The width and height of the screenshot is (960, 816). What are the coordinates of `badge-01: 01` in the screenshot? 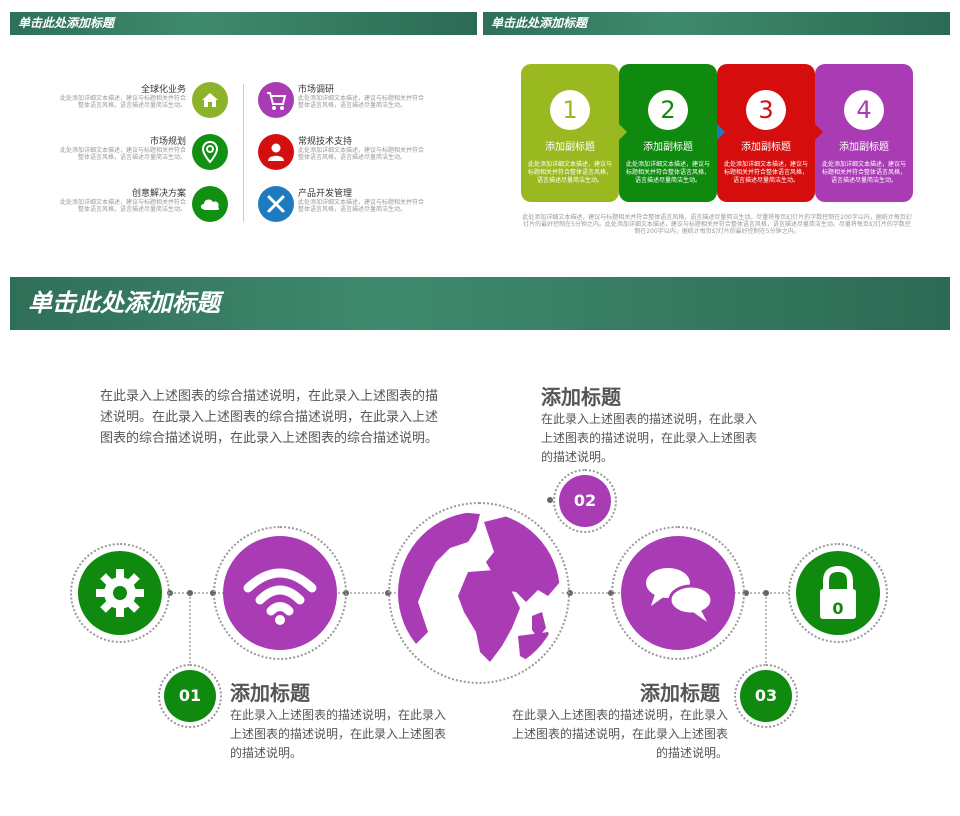 It's located at (190, 696).